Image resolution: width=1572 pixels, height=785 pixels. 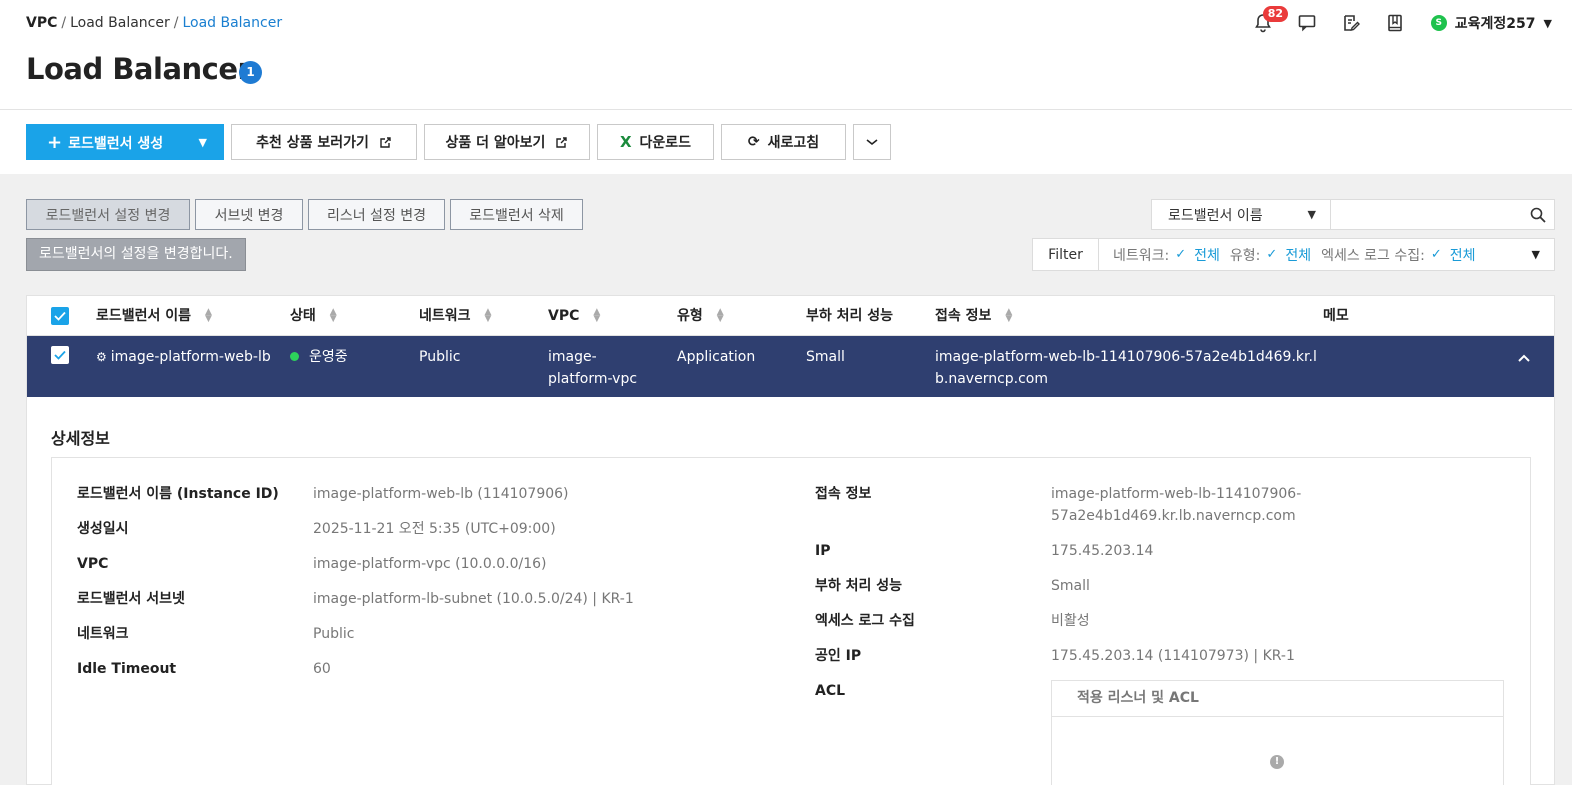 What do you see at coordinates (572, 357) in the screenshot?
I see `row-vpc-line1: image-` at bounding box center [572, 357].